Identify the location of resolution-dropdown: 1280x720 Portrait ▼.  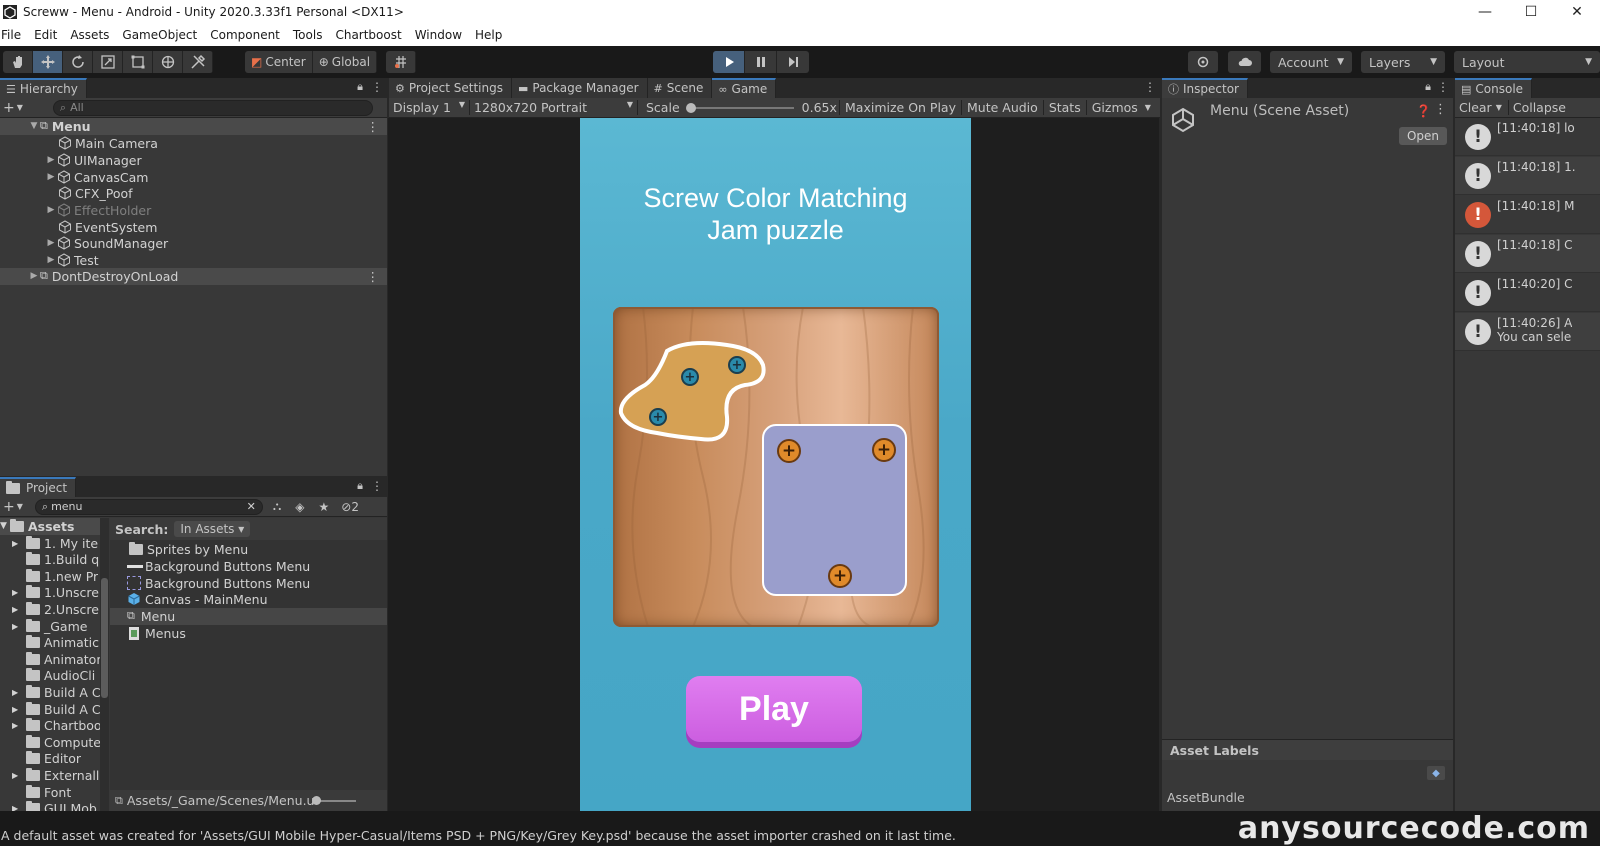
(553, 107).